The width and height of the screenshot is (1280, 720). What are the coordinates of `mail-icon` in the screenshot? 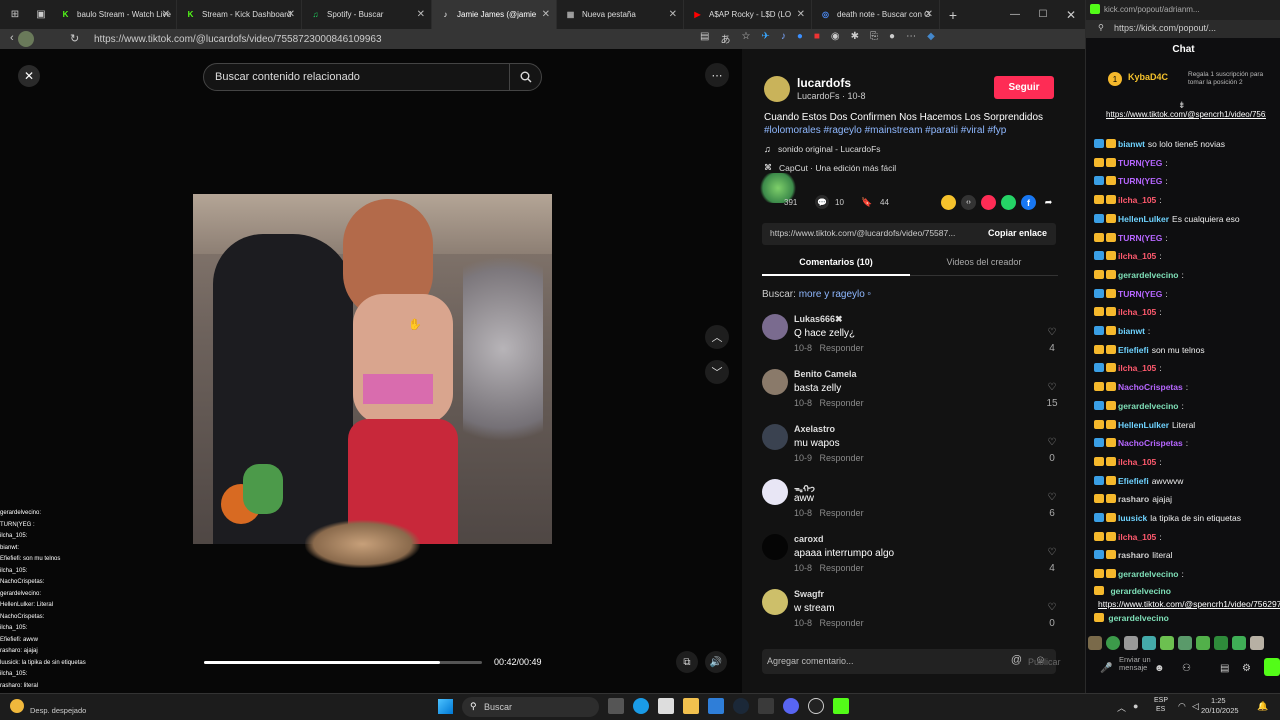 It's located at (716, 706).